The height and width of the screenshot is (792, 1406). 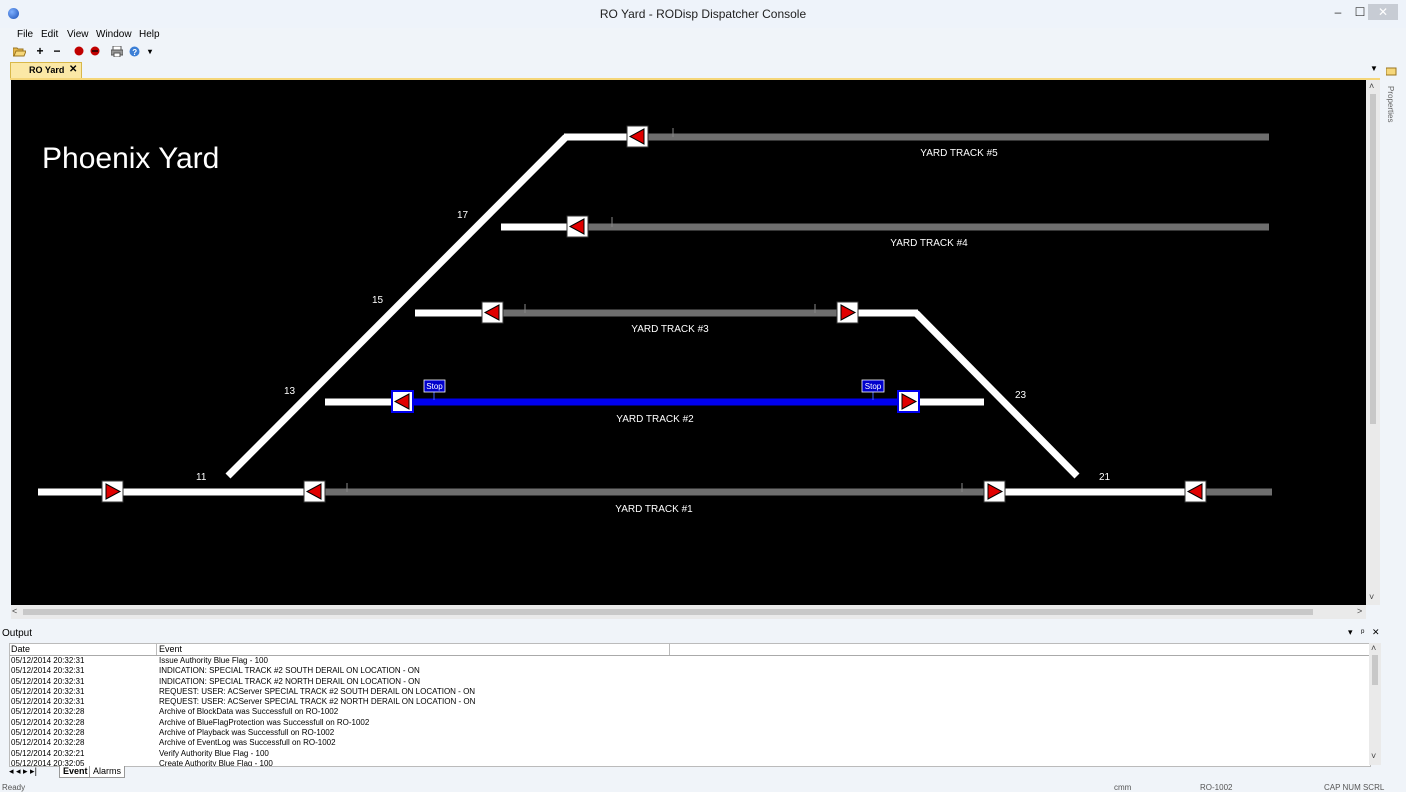 What do you see at coordinates (112, 491) in the screenshot?
I see `signal-main-west` at bounding box center [112, 491].